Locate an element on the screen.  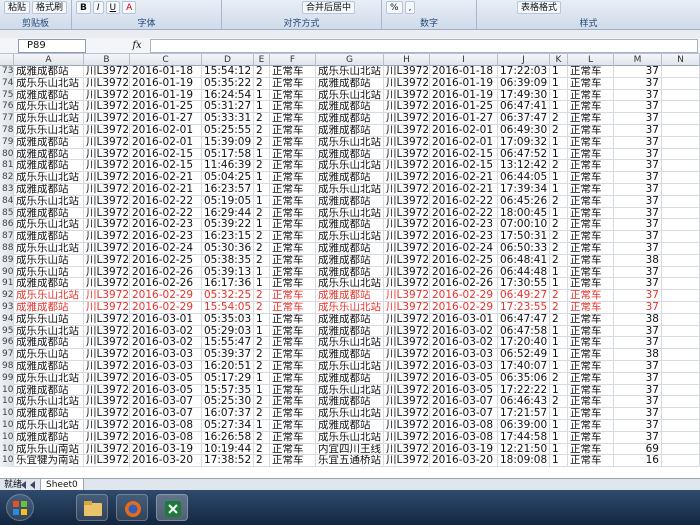
table-cell: 05:30:36 is located at coordinates (228, 249).